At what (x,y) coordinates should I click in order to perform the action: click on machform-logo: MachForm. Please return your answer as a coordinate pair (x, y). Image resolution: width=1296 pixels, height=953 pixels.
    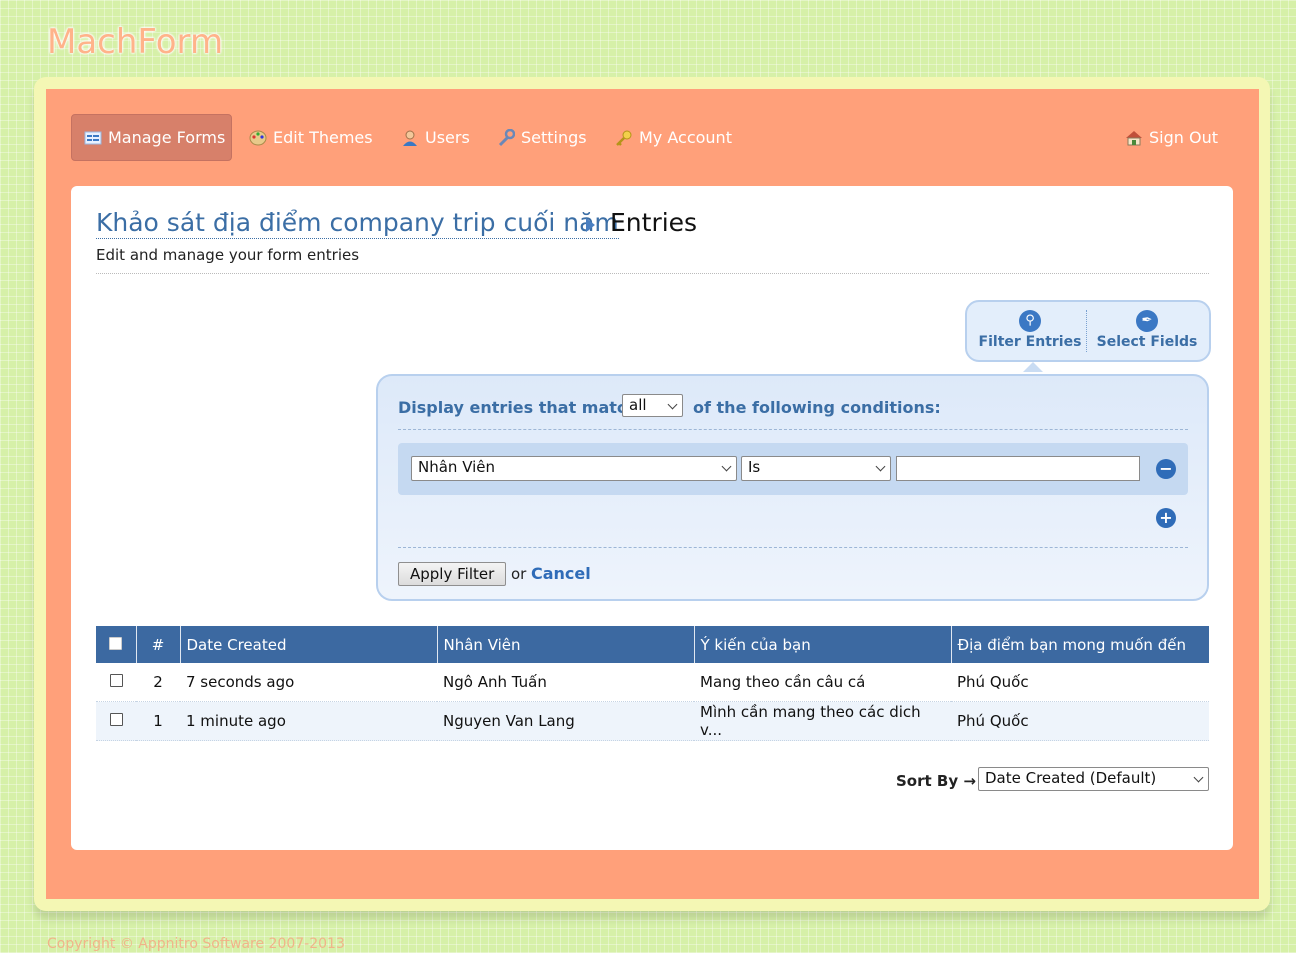
    Looking at the image, I should click on (135, 42).